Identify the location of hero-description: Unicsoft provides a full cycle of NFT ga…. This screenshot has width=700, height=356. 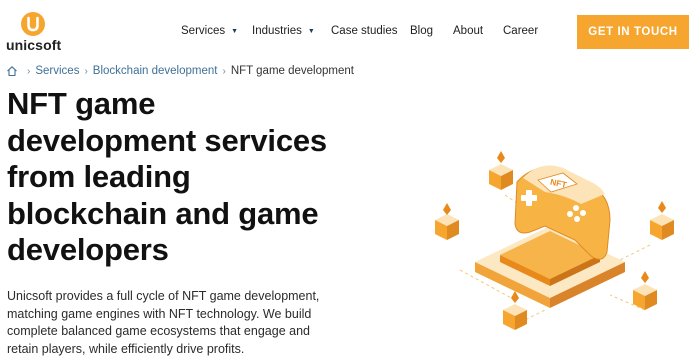
(163, 322).